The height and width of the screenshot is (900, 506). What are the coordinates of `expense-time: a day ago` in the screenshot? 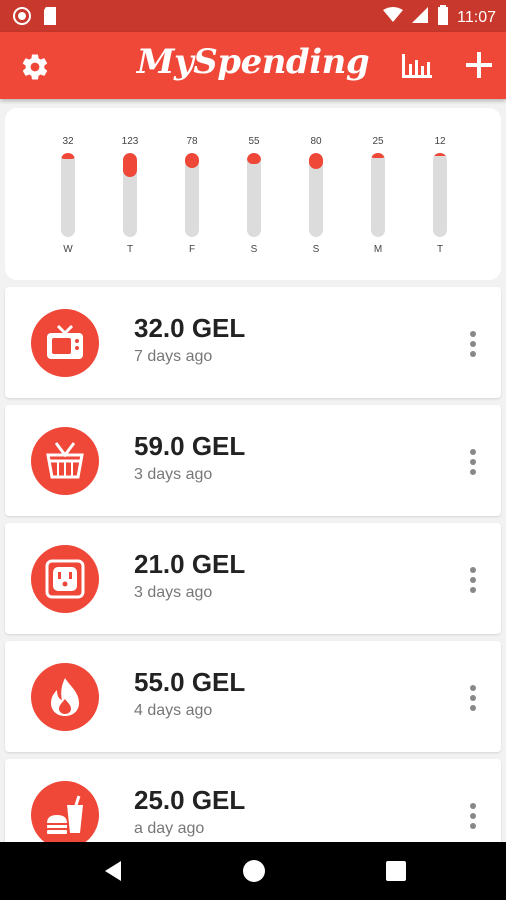 It's located at (169, 828).